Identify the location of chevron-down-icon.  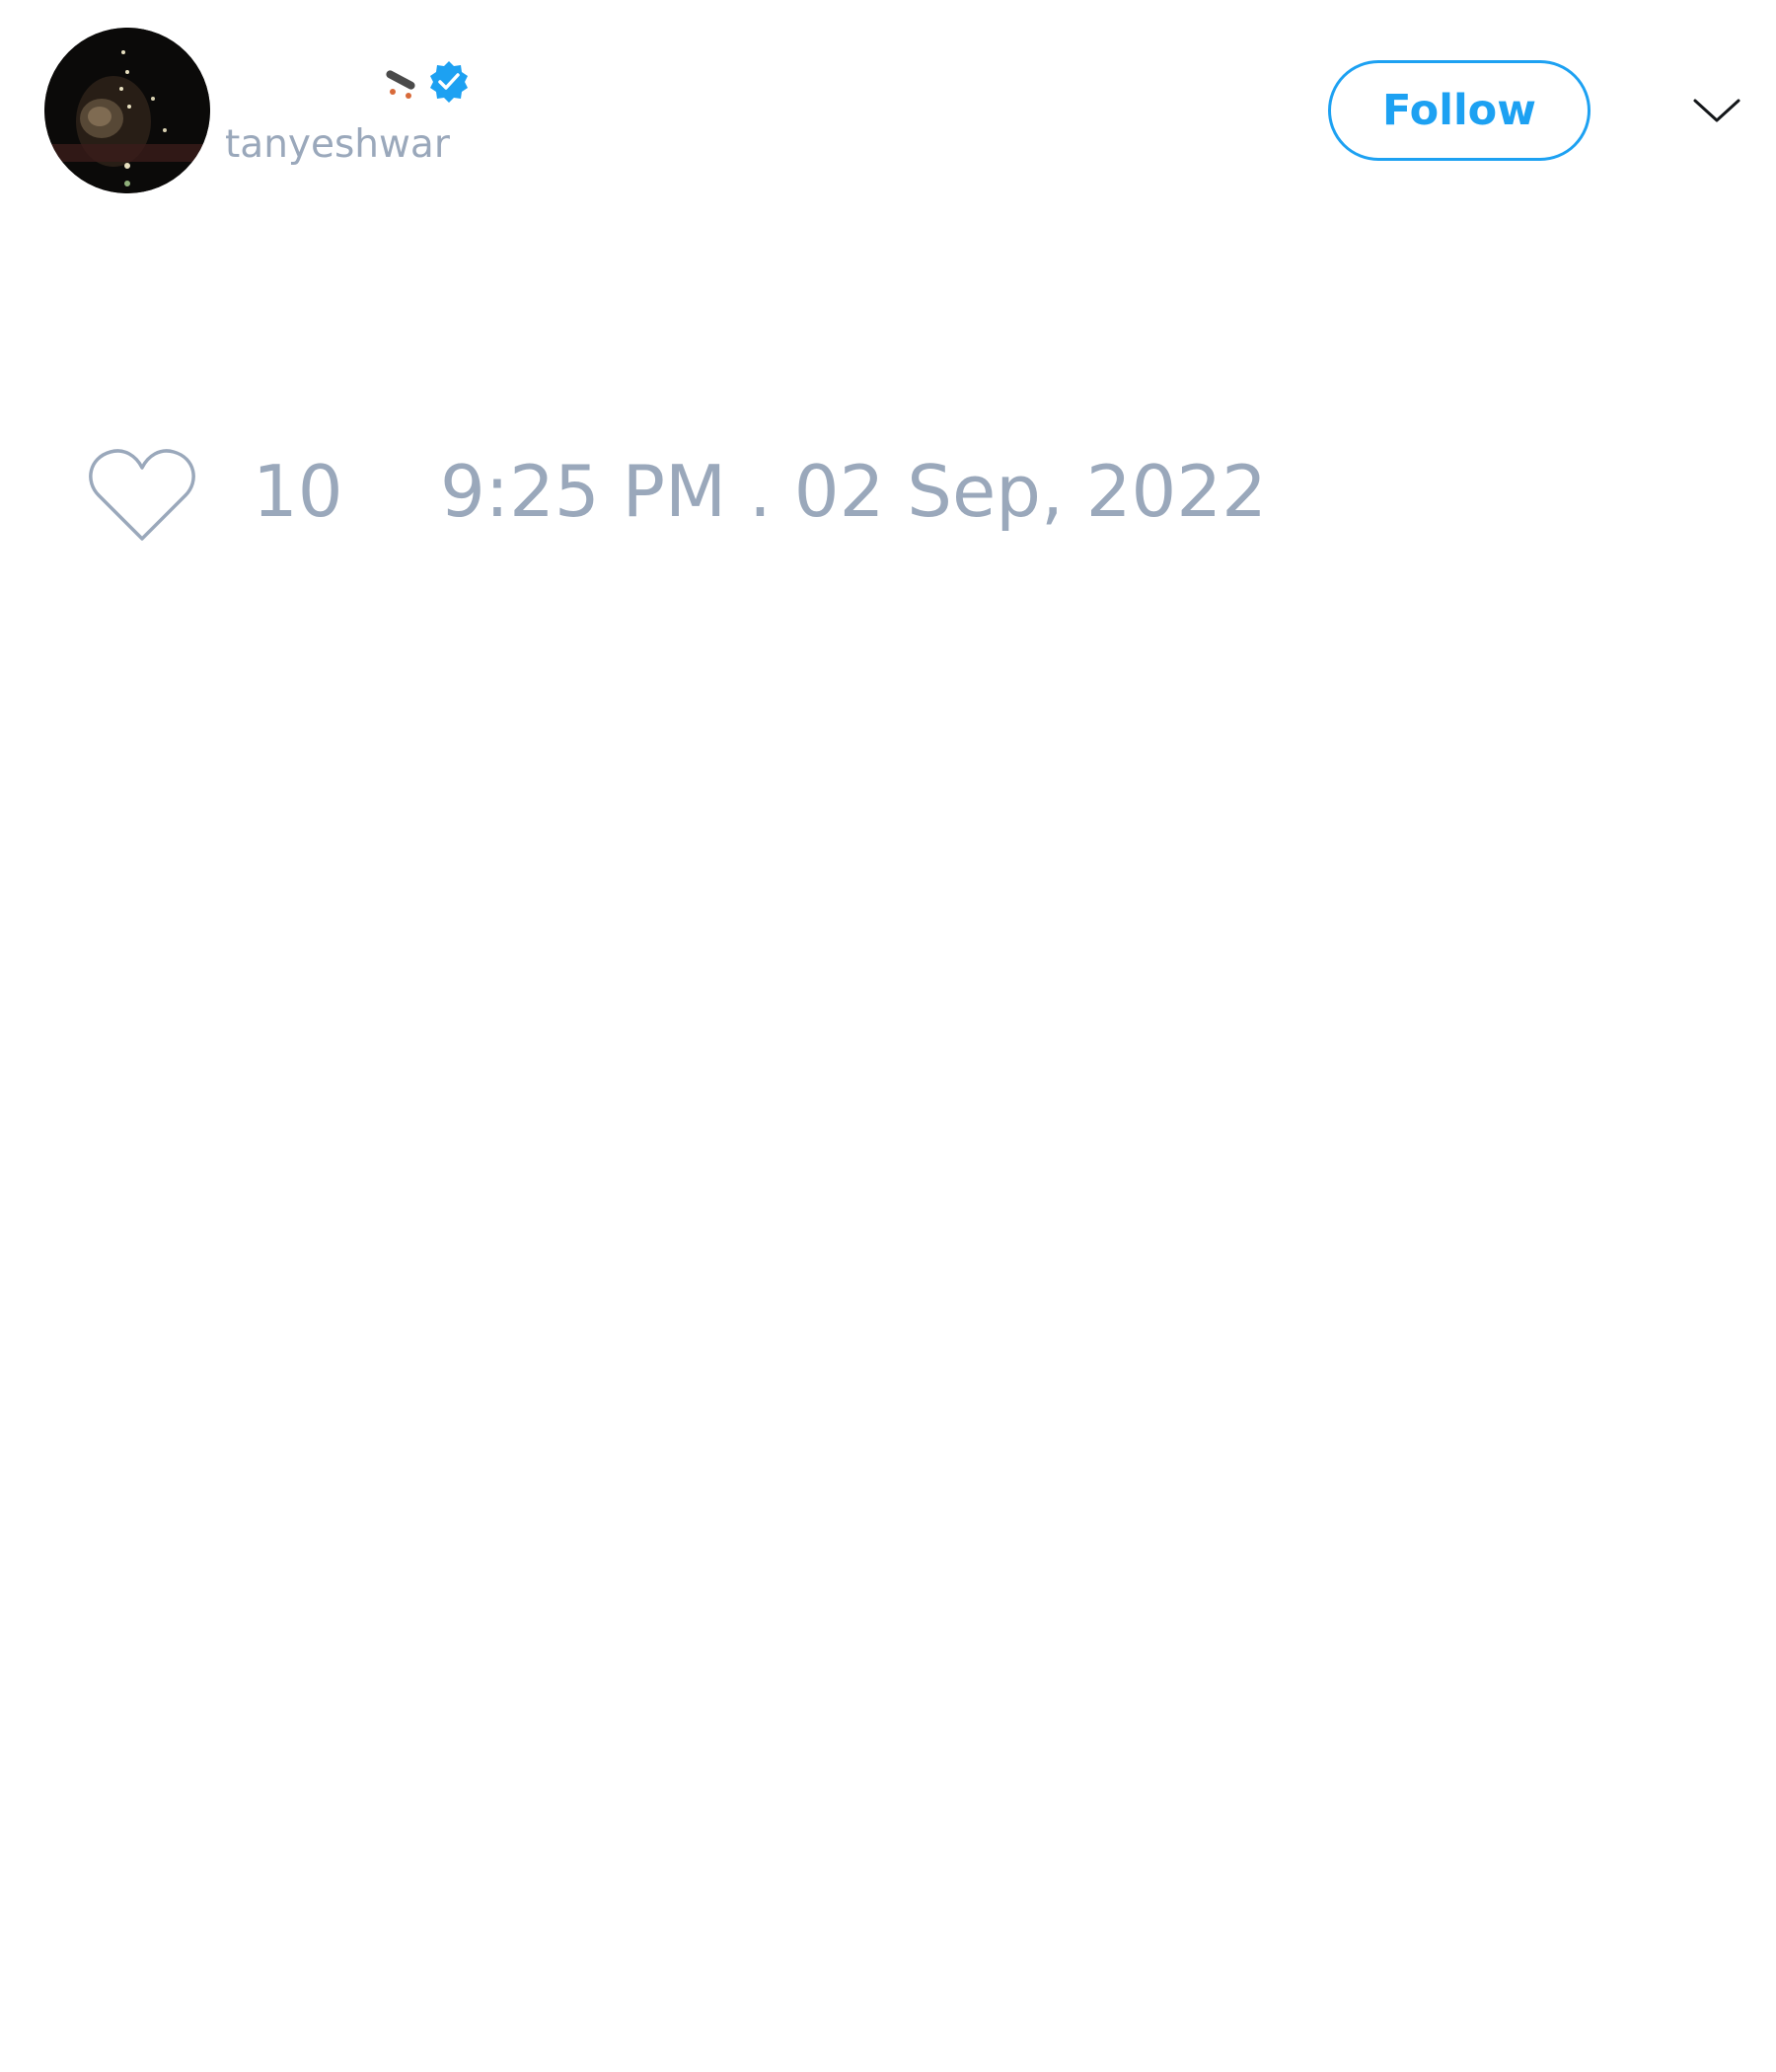
(1717, 111).